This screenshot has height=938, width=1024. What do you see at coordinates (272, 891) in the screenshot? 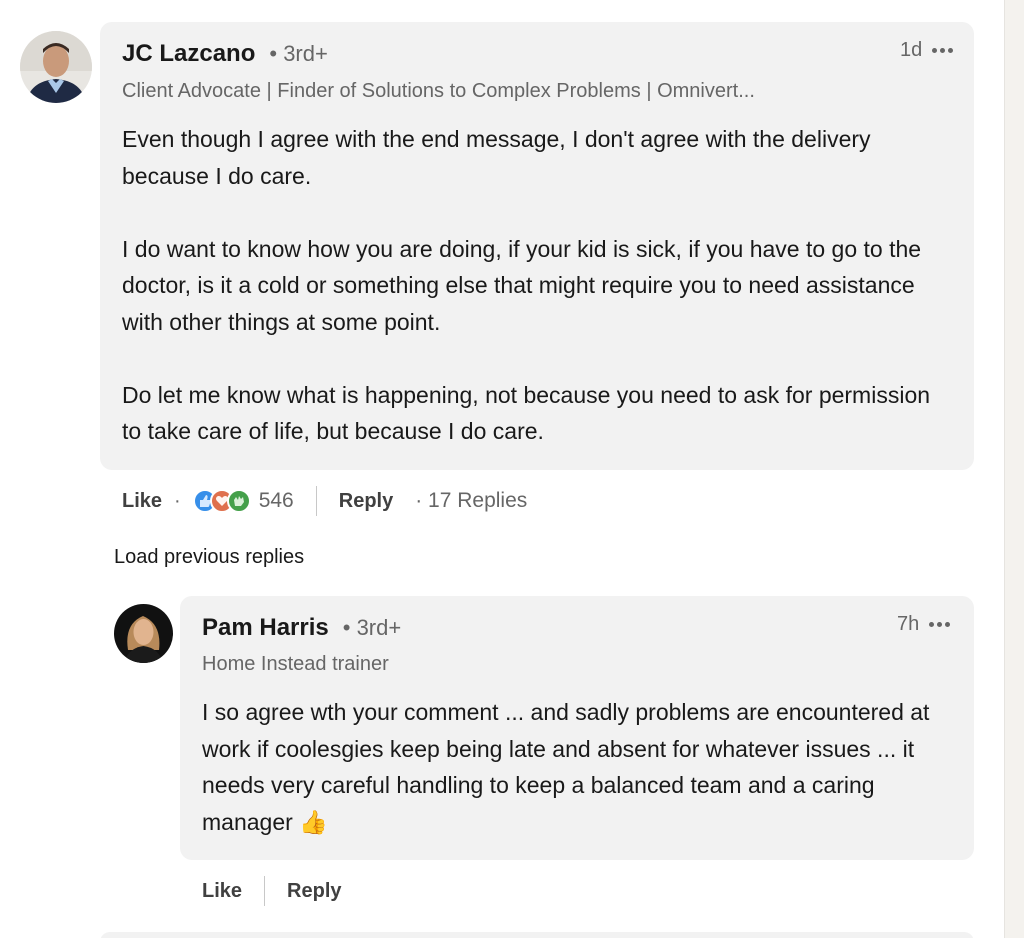
I see `reply-actions: Like Reply` at bounding box center [272, 891].